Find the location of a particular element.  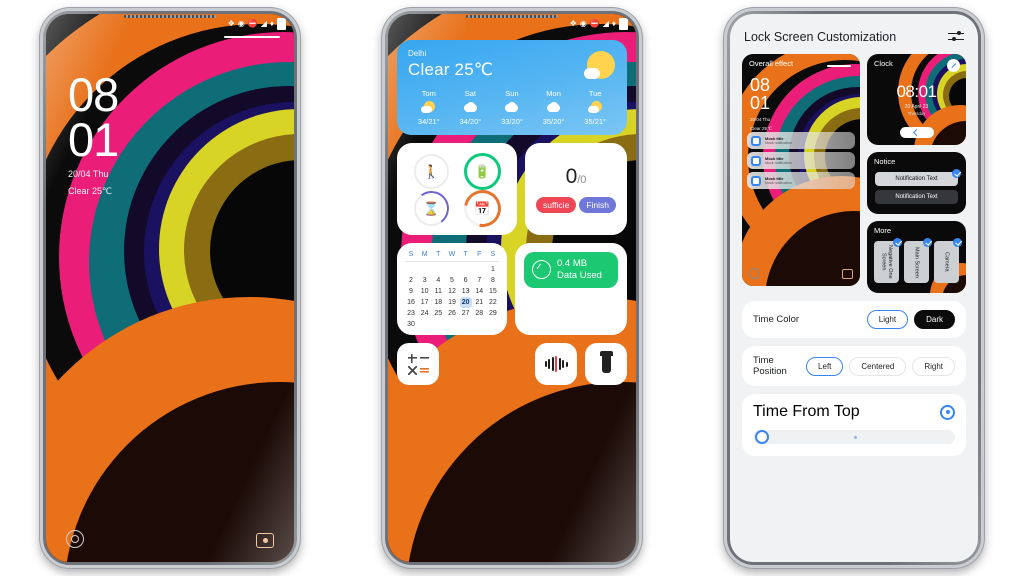

clock-card: Clock 08:01 20 April 23 Thursday is located at coordinates (916, 99).